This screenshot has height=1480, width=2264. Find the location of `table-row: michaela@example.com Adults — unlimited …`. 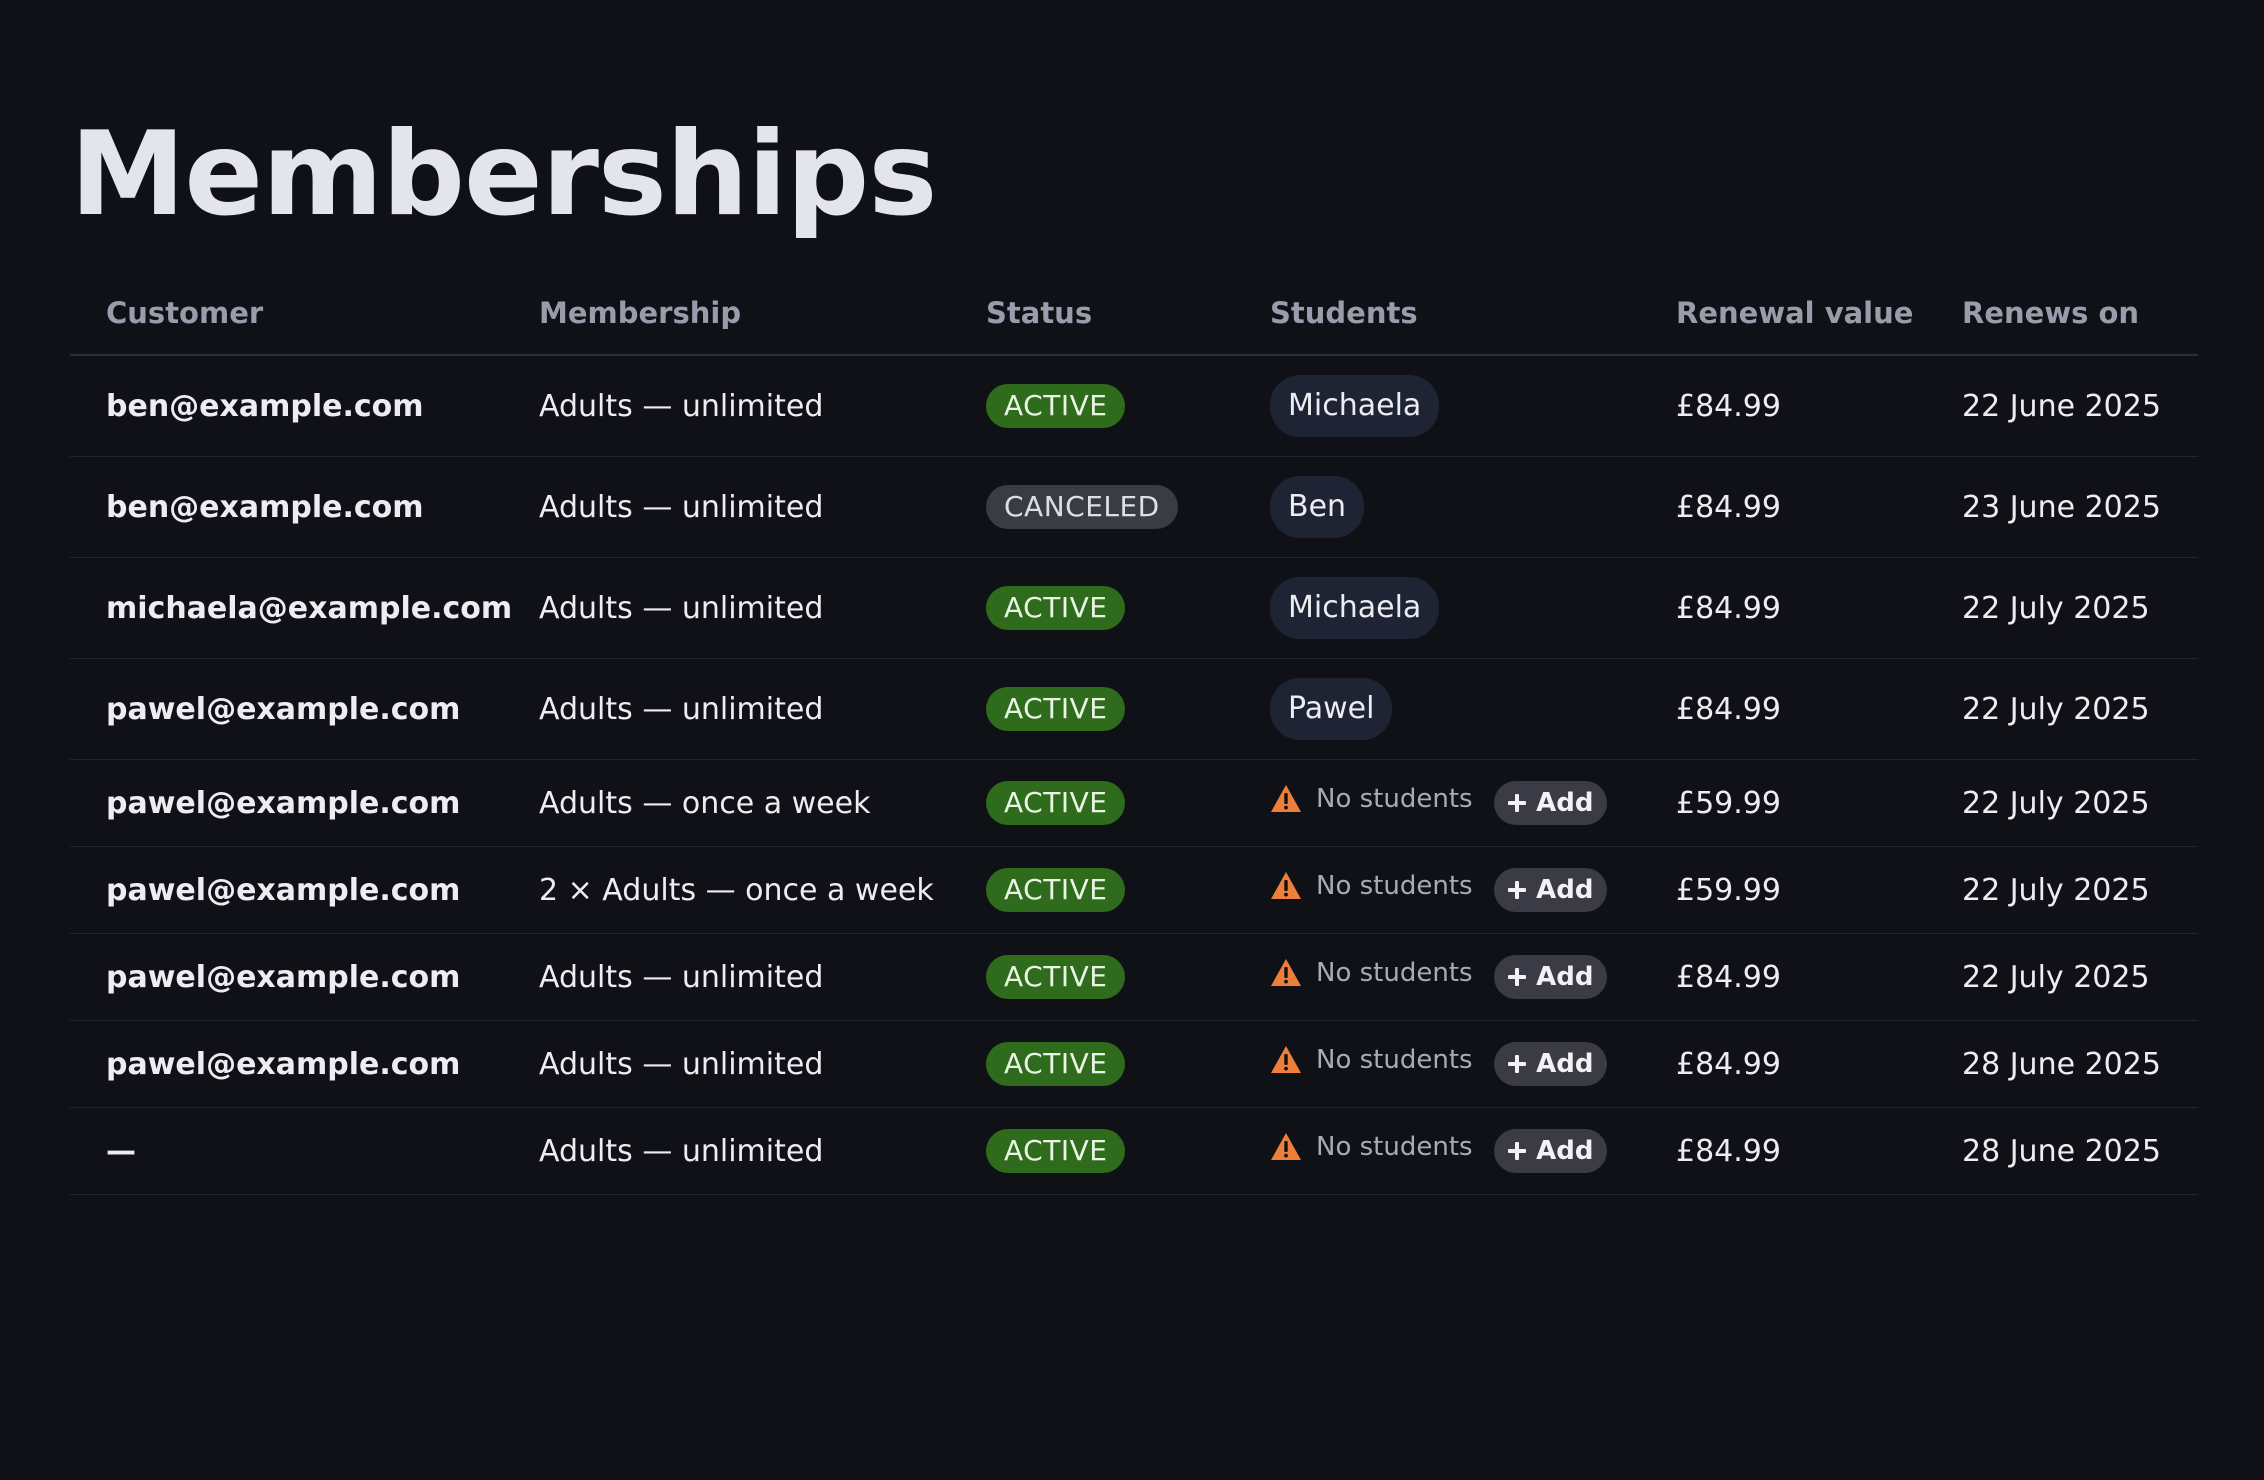

table-row: michaela@example.com Adults — unlimited … is located at coordinates (1134, 608).